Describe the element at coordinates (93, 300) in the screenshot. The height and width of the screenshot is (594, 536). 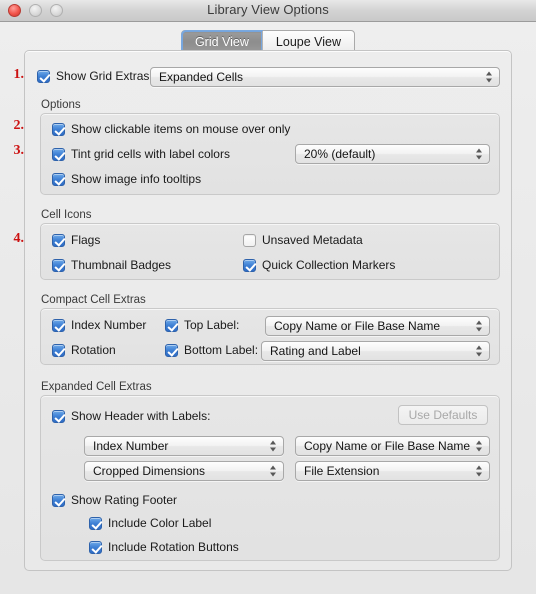
I see `compact-cell-extras-group-title: Compact Cell Extras` at that location.